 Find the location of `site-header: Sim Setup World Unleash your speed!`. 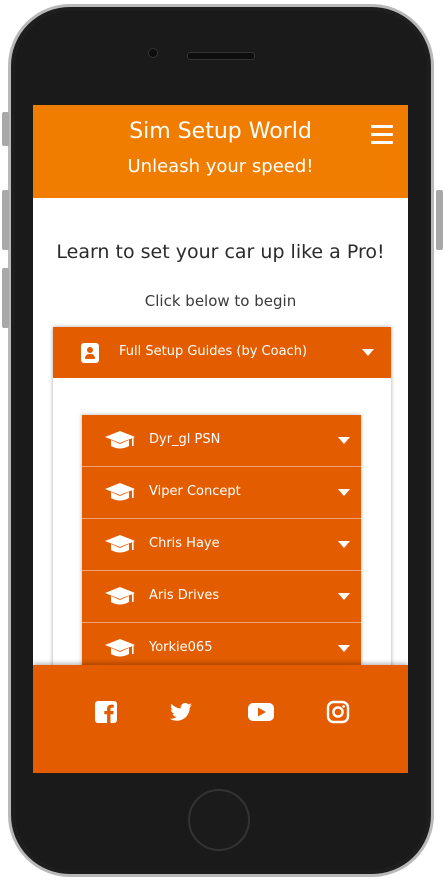

site-header: Sim Setup World Unleash your speed! is located at coordinates (220, 151).